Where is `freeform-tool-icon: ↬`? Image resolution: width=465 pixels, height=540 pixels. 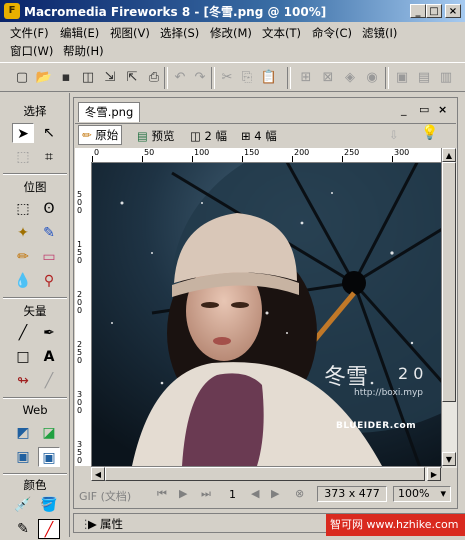
freeform-tool-icon: ↬ is located at coordinates (23, 381).